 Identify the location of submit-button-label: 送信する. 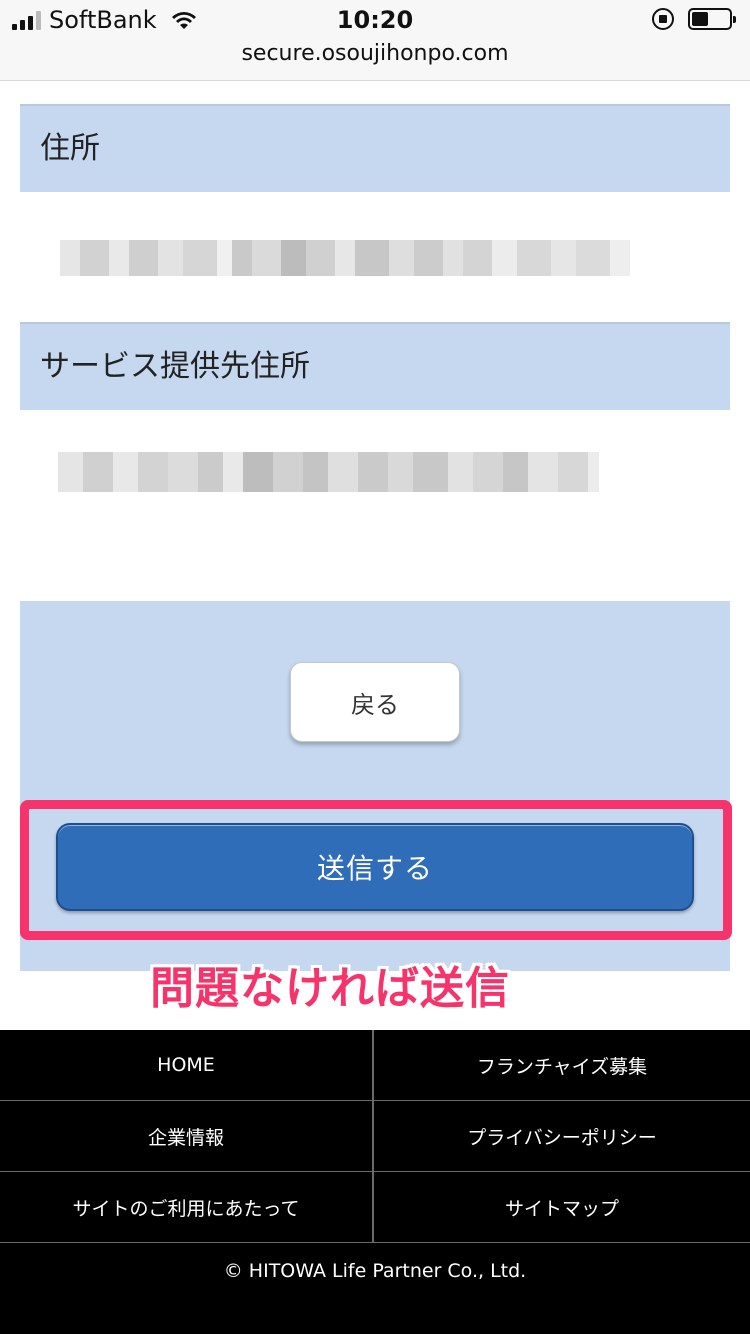
(374, 868).